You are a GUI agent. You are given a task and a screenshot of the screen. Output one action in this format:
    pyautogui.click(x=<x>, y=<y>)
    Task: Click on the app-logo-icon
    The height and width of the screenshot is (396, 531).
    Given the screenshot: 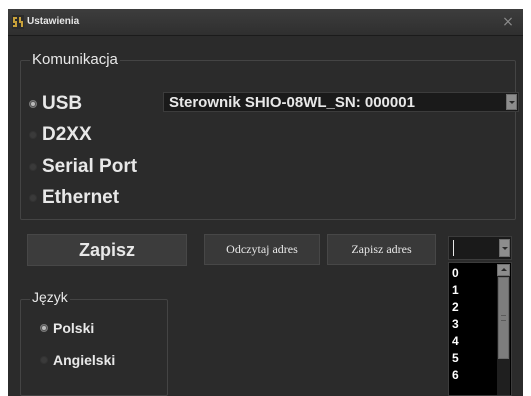 What is the action you would take?
    pyautogui.click(x=18, y=22)
    